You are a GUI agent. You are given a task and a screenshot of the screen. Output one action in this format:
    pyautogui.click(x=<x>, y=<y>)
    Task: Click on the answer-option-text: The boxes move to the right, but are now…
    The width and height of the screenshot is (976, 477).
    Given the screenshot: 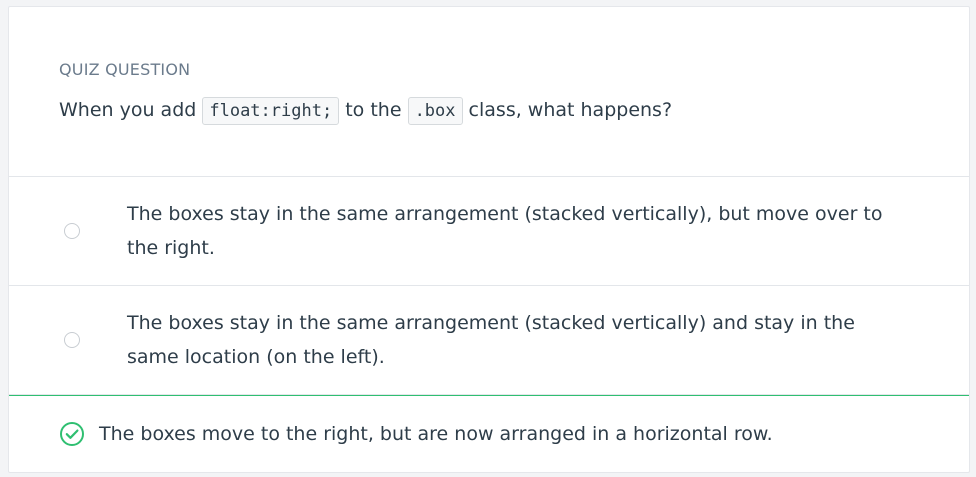 What is the action you would take?
    pyautogui.click(x=436, y=434)
    